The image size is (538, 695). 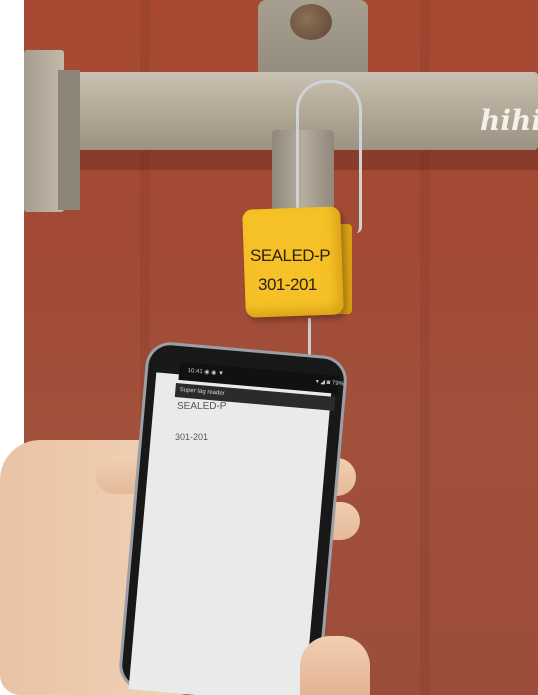 I want to click on bracket-bolt, so click(x=311, y=22).